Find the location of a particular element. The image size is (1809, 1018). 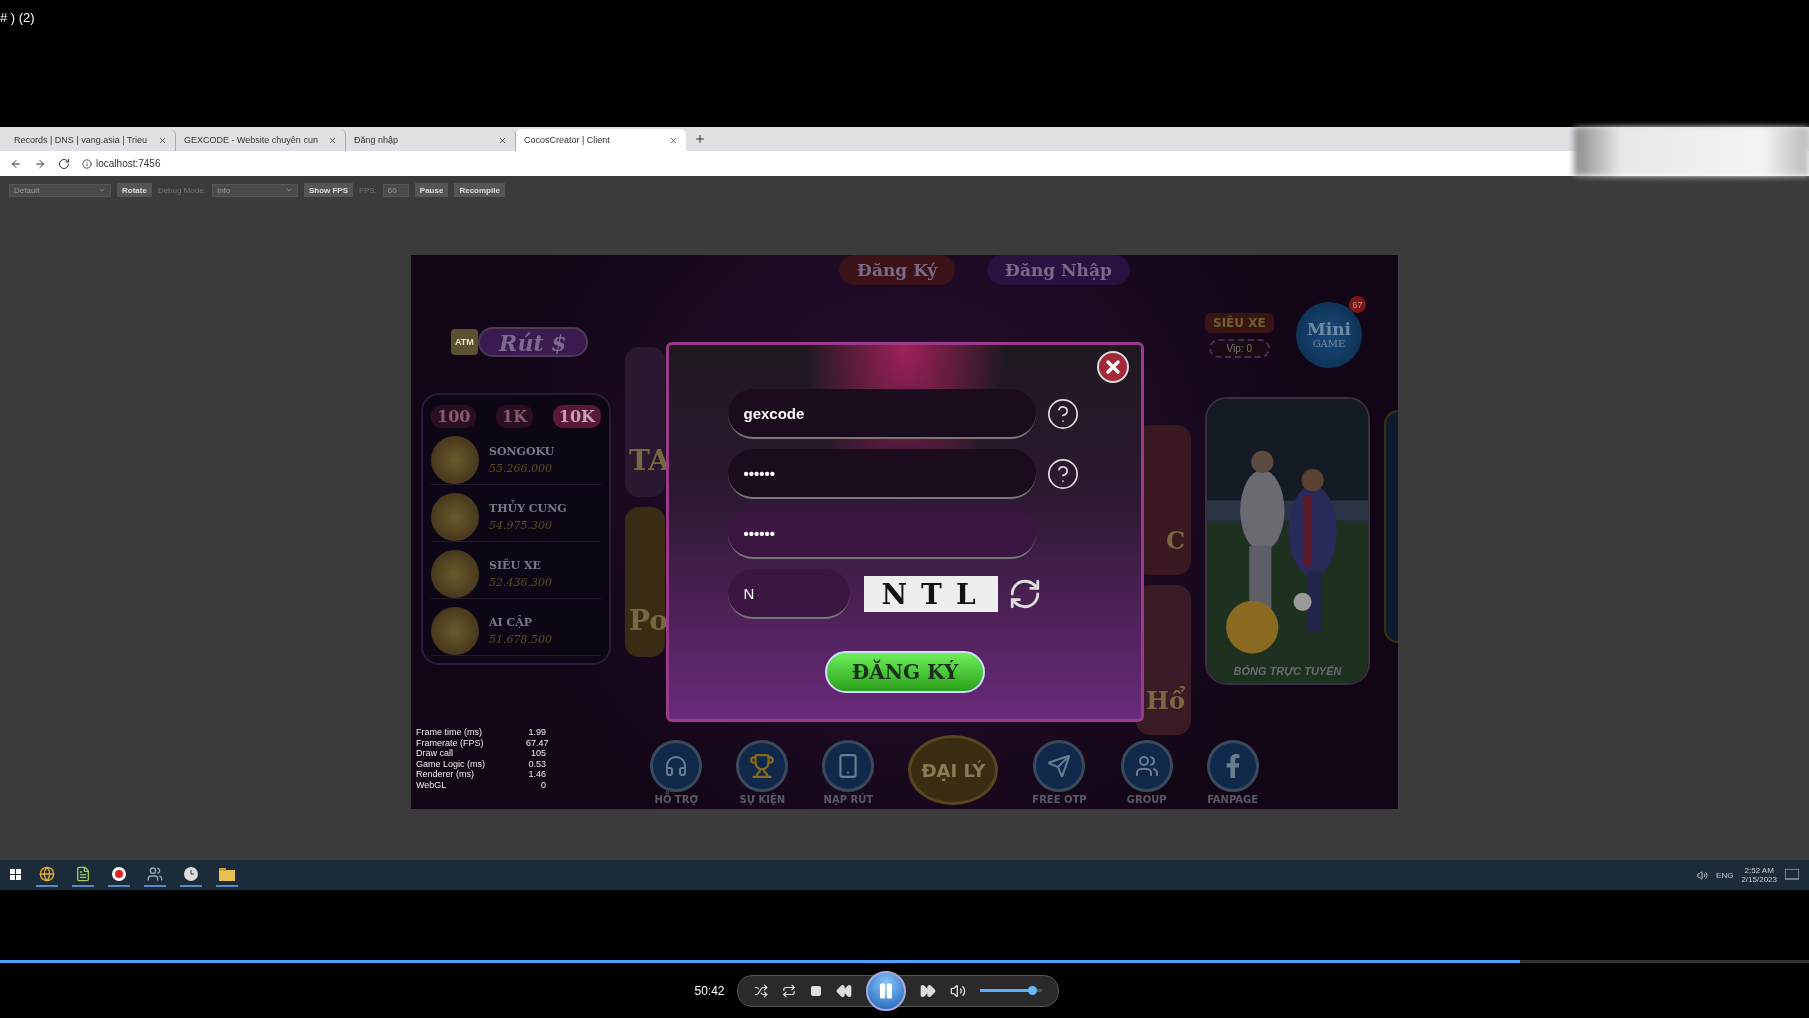

forward-icon is located at coordinates (40, 163).